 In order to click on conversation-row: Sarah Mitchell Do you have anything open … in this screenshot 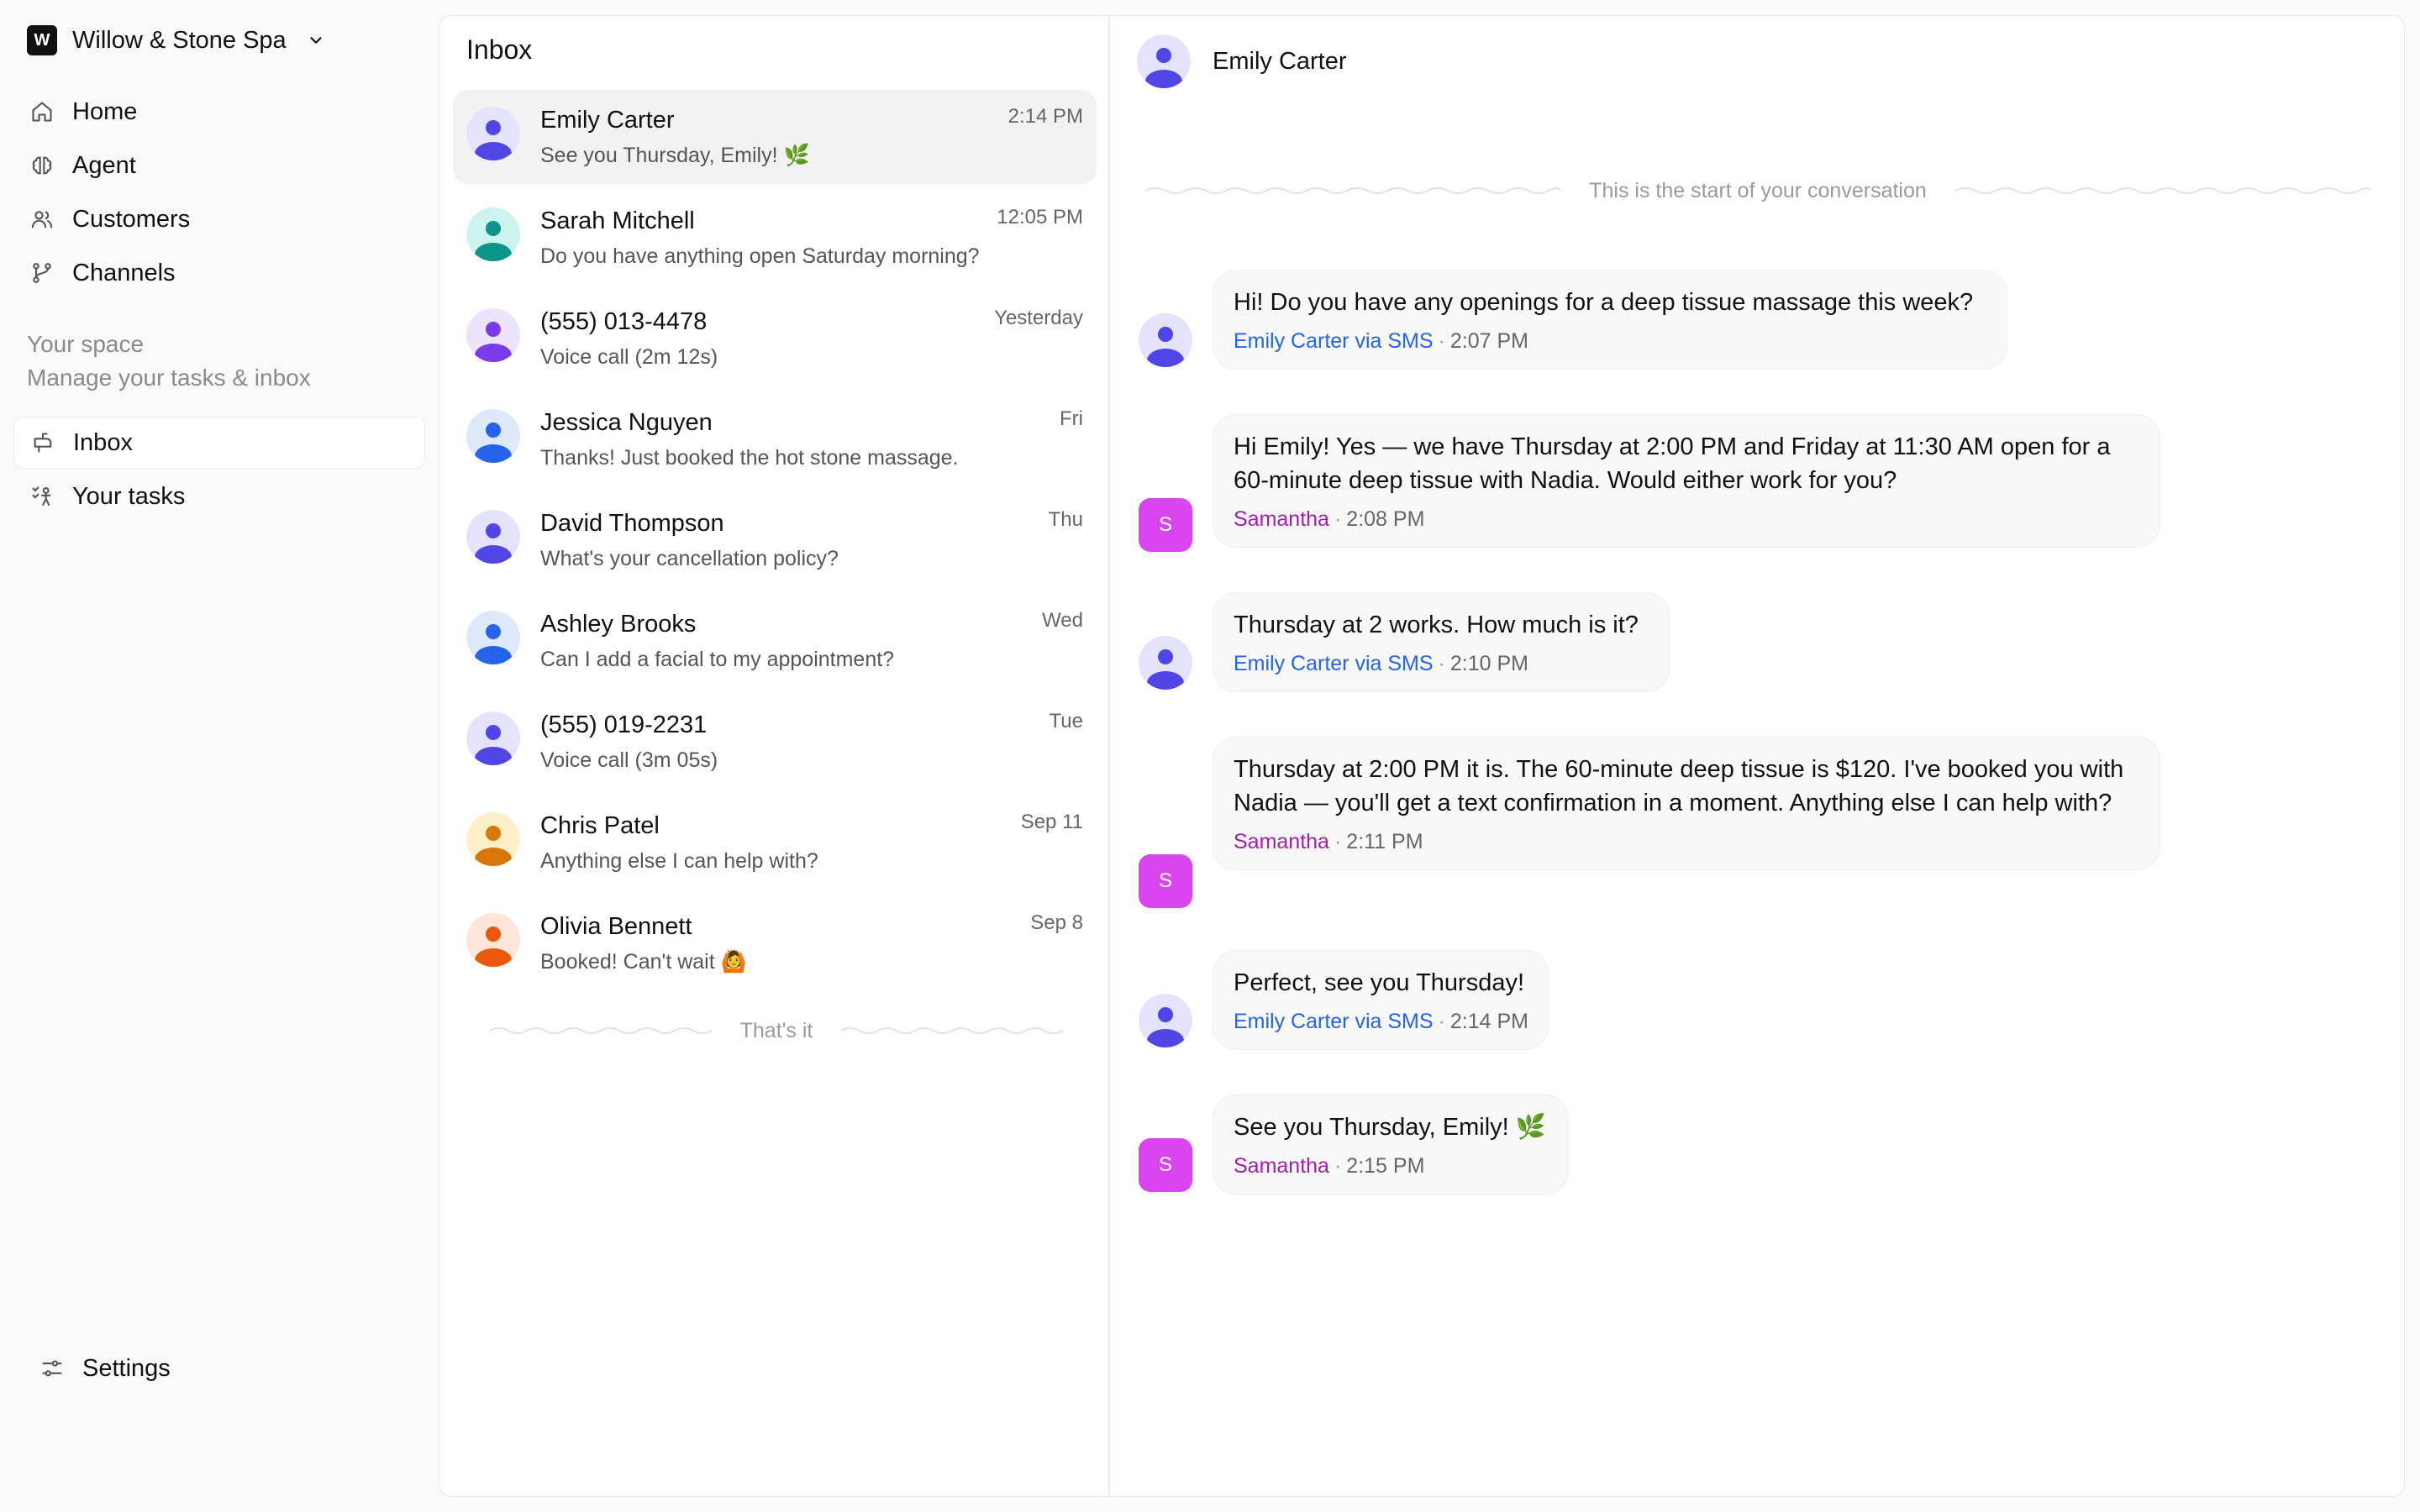, I will do `click(775, 238)`.